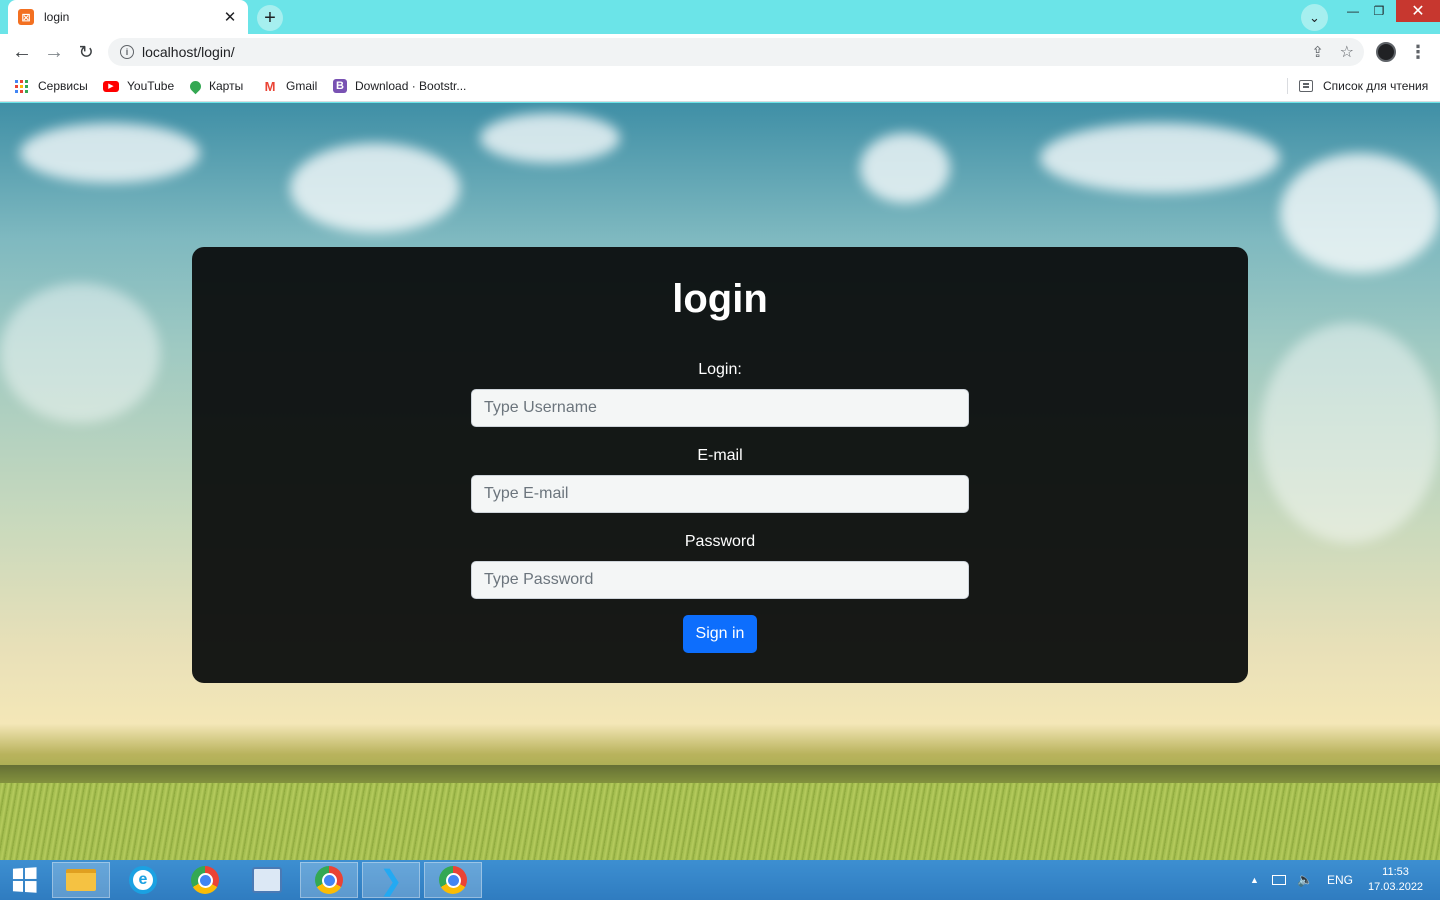 The image size is (1440, 900). I want to click on volume-icon: 🔈, so click(1305, 880).